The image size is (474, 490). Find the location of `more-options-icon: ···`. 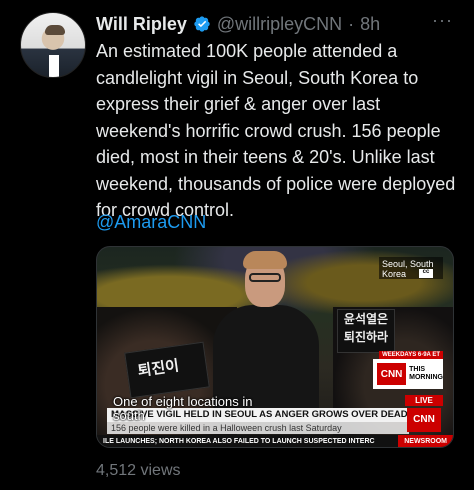

more-options-icon: ··· is located at coordinates (442, 20).